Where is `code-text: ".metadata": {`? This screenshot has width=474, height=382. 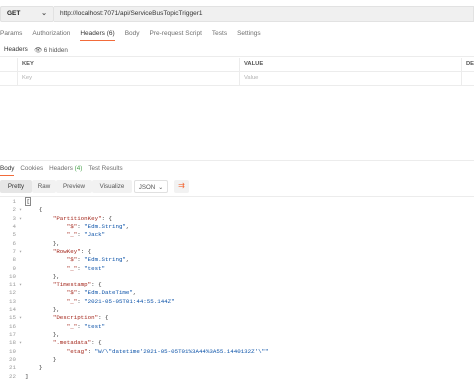
code-text: ".metadata": { is located at coordinates (77, 343).